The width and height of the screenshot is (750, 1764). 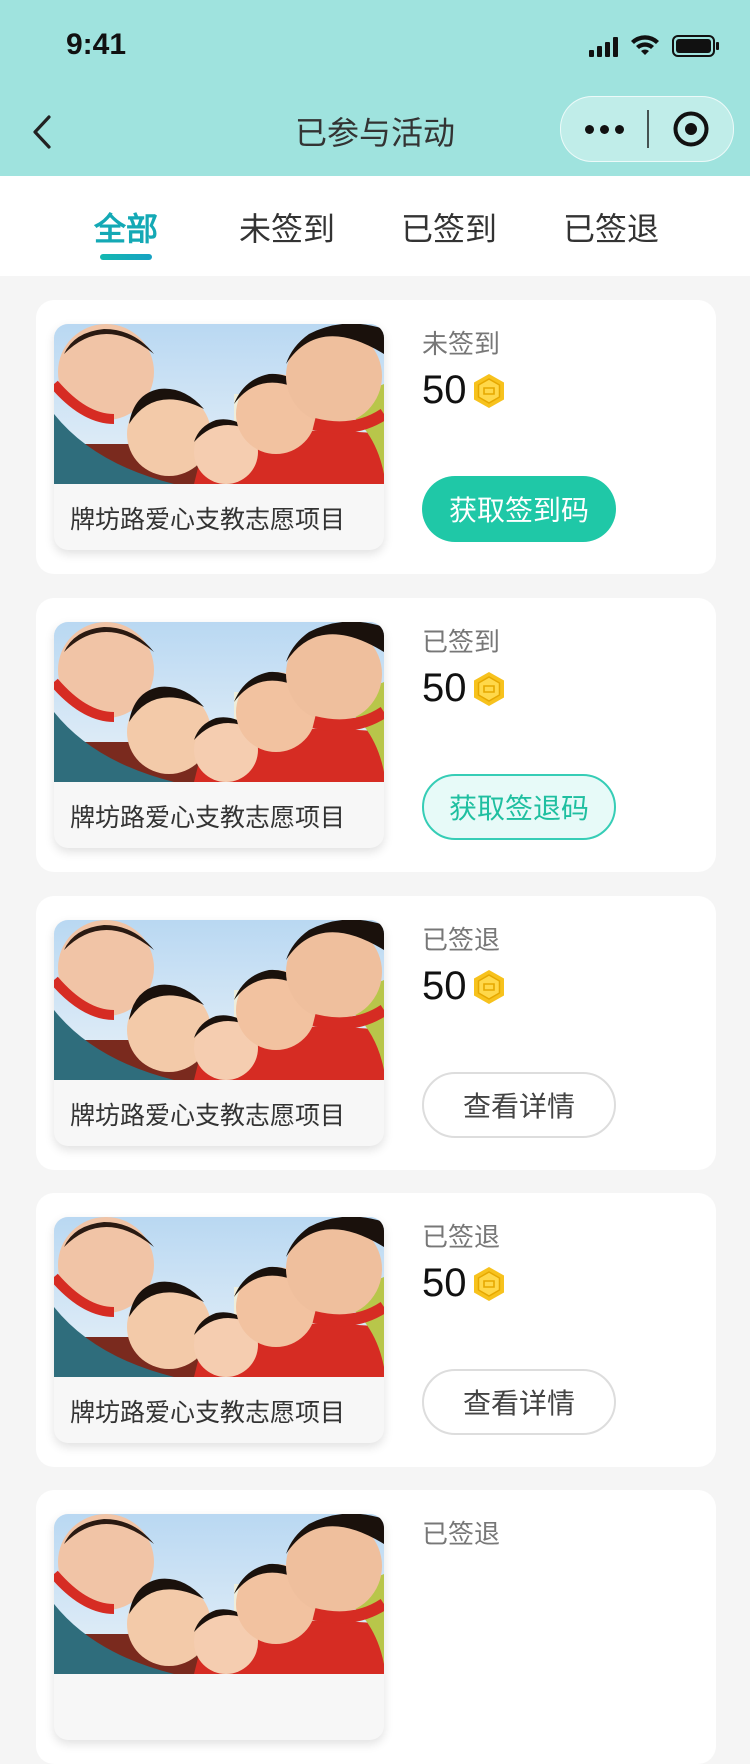 I want to click on cellular-signal-icon, so click(x=603, y=46).